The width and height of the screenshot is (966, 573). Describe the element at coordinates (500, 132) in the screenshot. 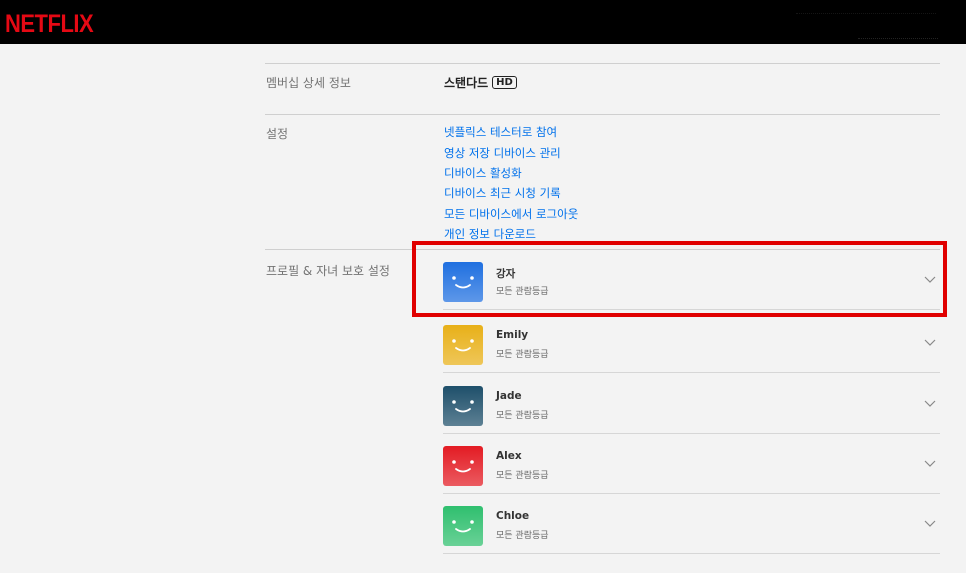

I see `settings-link-test-participation: 넷플릭스 테스터로 참여` at that location.